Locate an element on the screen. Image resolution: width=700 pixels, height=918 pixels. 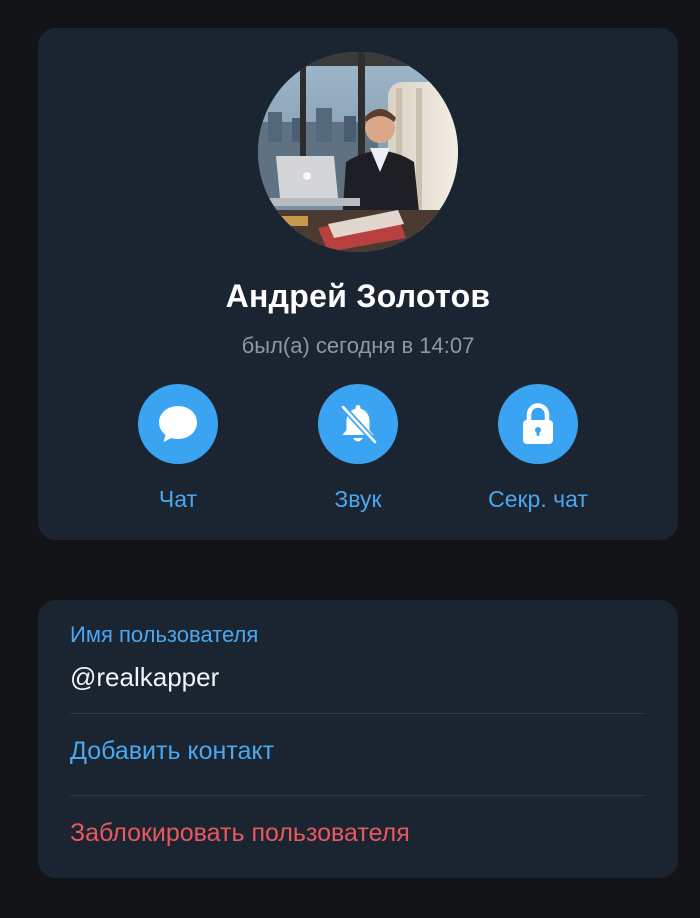
lock-icon is located at coordinates (538, 423).